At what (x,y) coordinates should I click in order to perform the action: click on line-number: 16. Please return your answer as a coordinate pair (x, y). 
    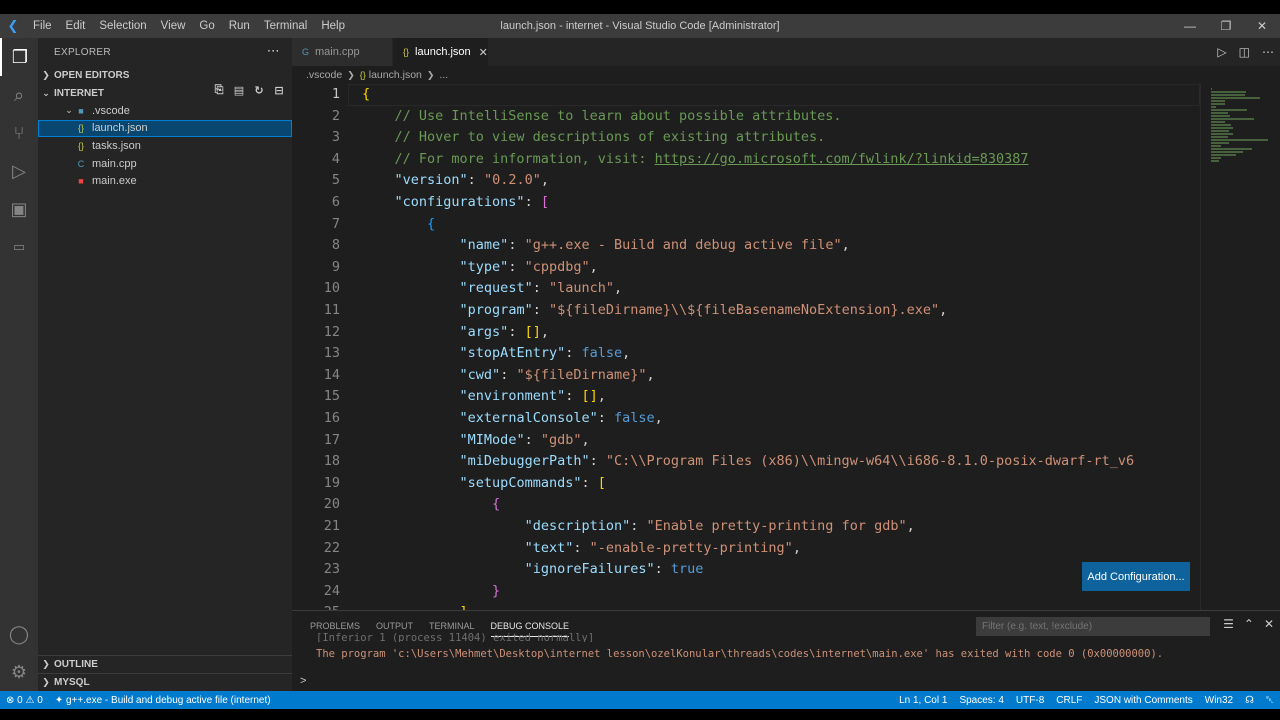
    Looking at the image, I should click on (331, 418).